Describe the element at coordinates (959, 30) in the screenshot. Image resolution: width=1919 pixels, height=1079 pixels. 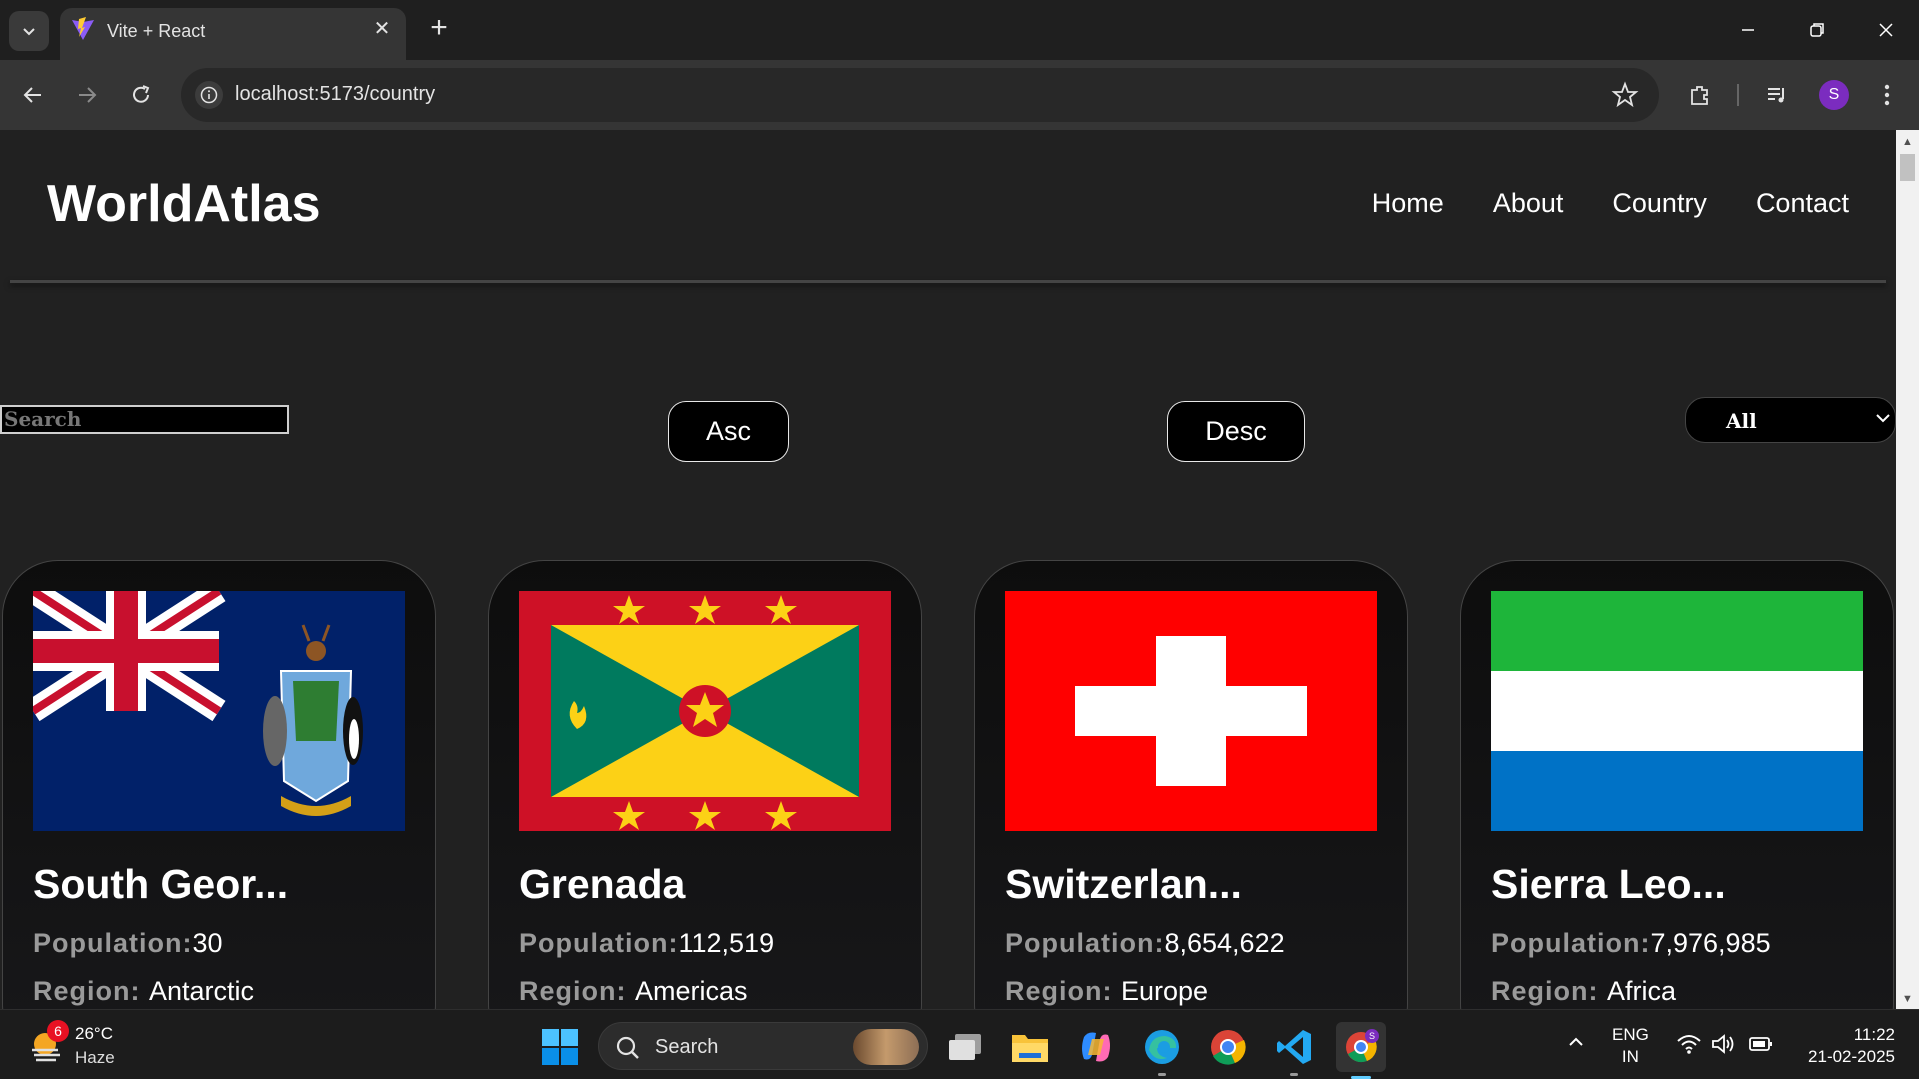
I see `browser-tabstrip: Vite + React ✕ +` at that location.